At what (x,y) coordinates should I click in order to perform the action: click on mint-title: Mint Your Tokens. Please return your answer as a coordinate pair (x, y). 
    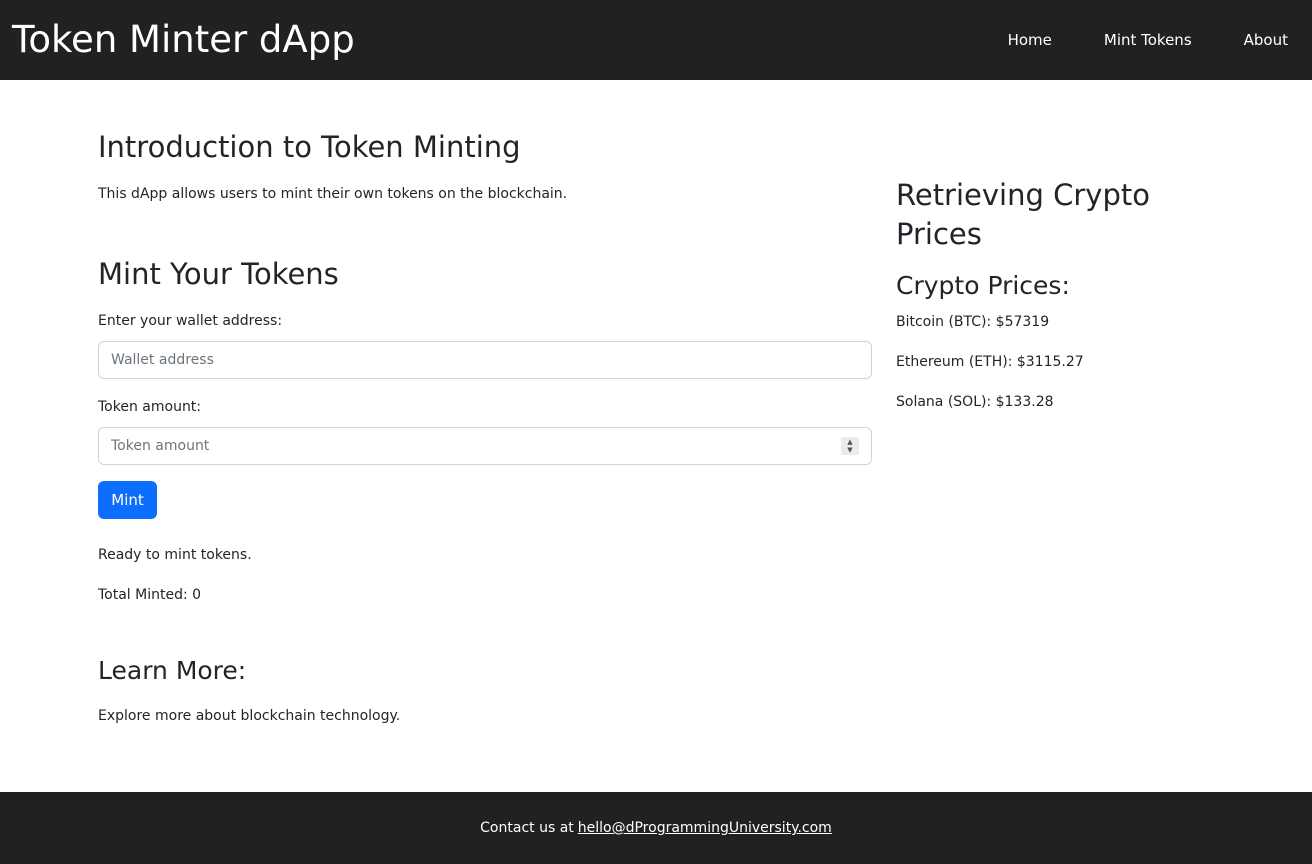
    Looking at the image, I should click on (218, 274).